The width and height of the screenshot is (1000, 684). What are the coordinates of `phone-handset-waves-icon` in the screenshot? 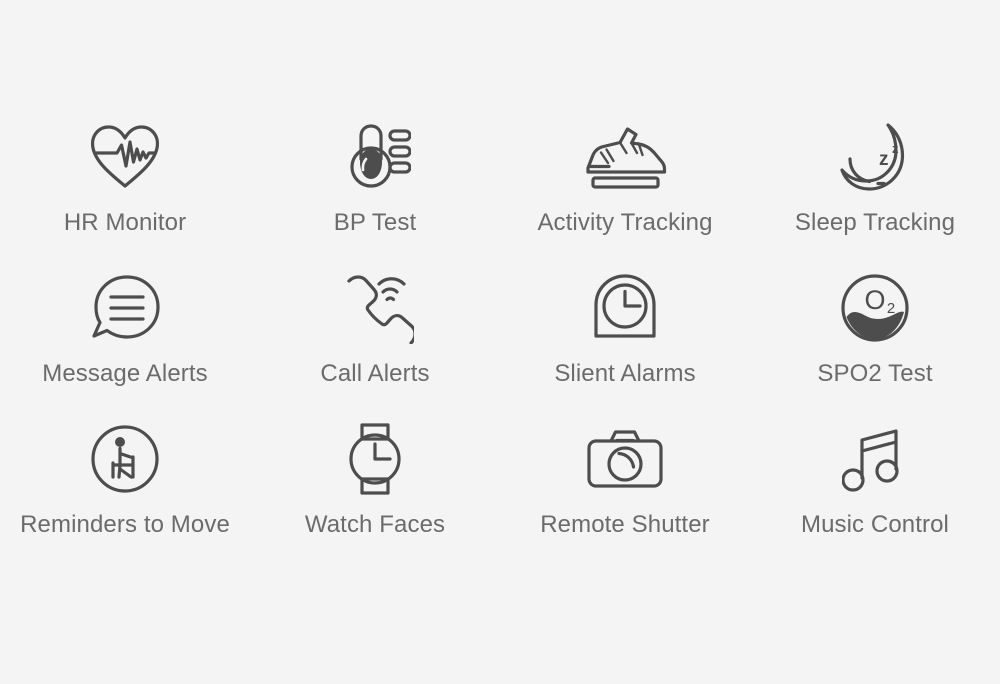 It's located at (375, 308).